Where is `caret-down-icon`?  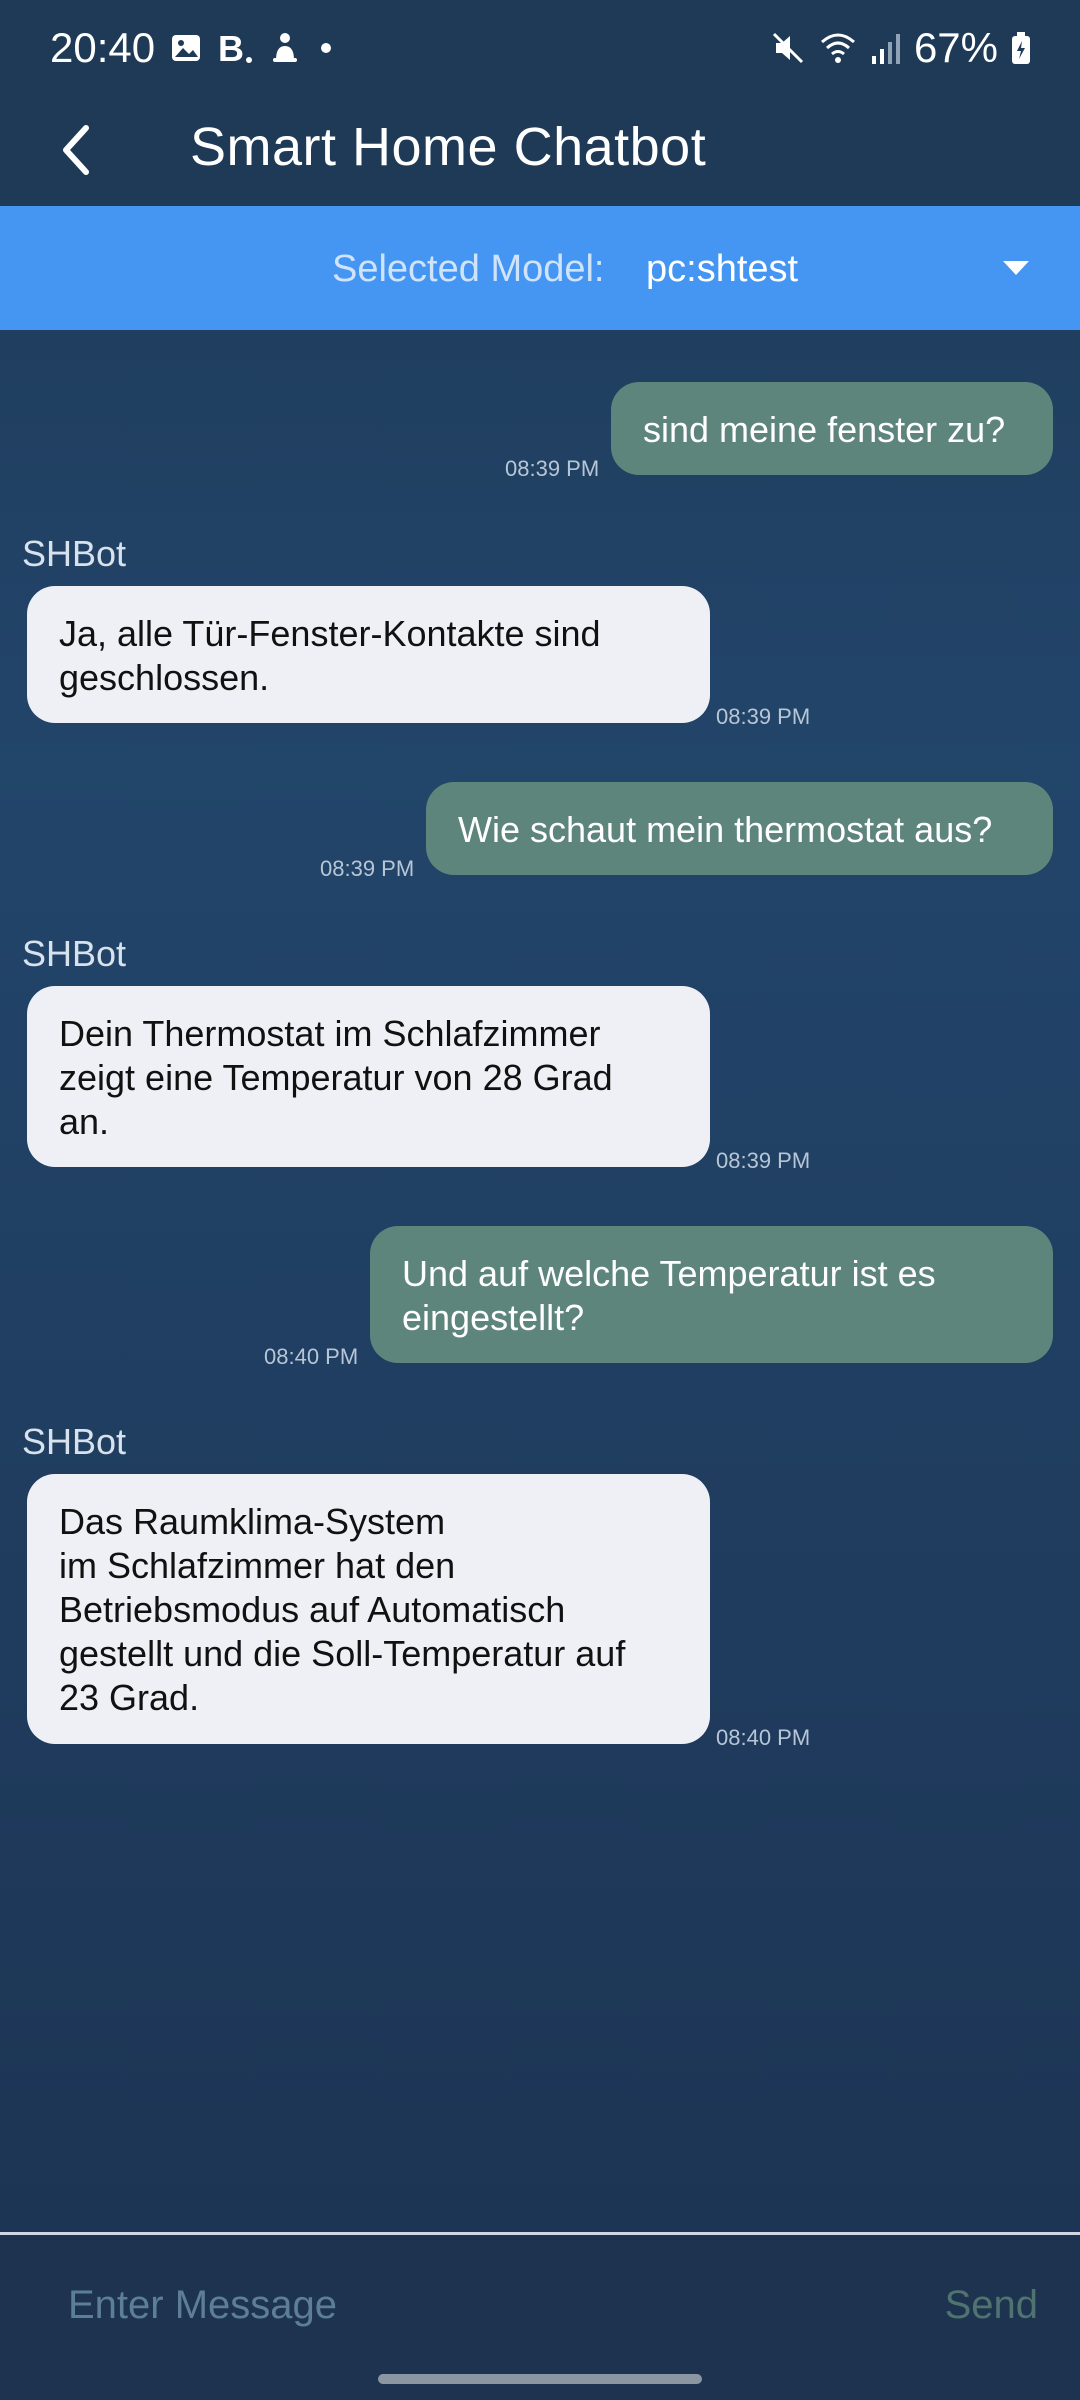
caret-down-icon is located at coordinates (1016, 268).